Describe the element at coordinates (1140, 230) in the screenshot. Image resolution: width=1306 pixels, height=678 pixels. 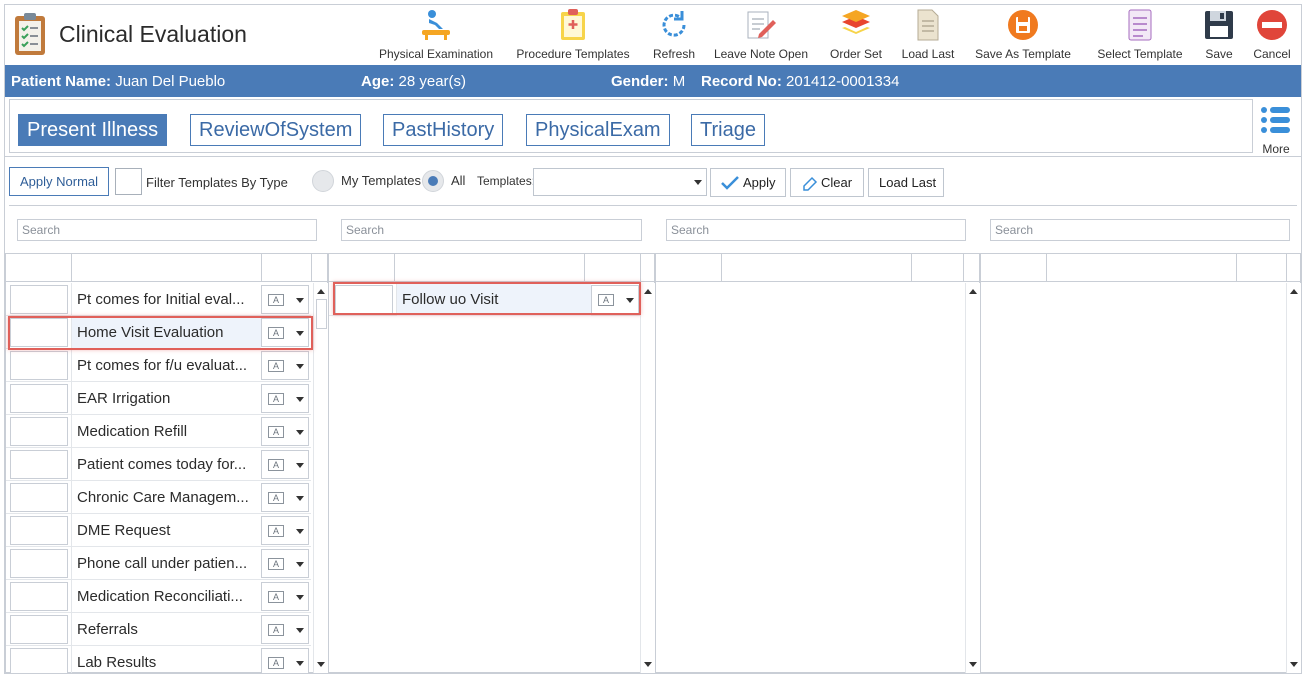
I see `search-input-col4` at that location.